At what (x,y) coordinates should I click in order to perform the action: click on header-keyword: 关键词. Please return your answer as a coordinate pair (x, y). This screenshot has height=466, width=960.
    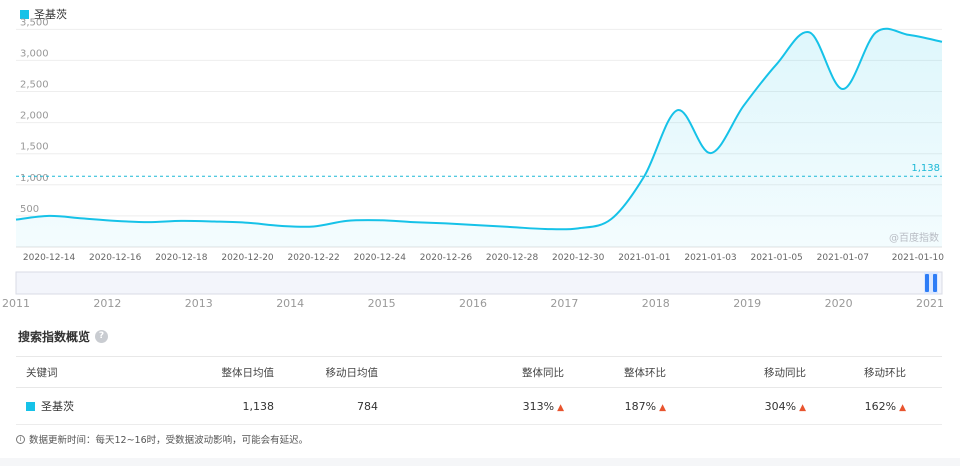
    Looking at the image, I should click on (81, 372).